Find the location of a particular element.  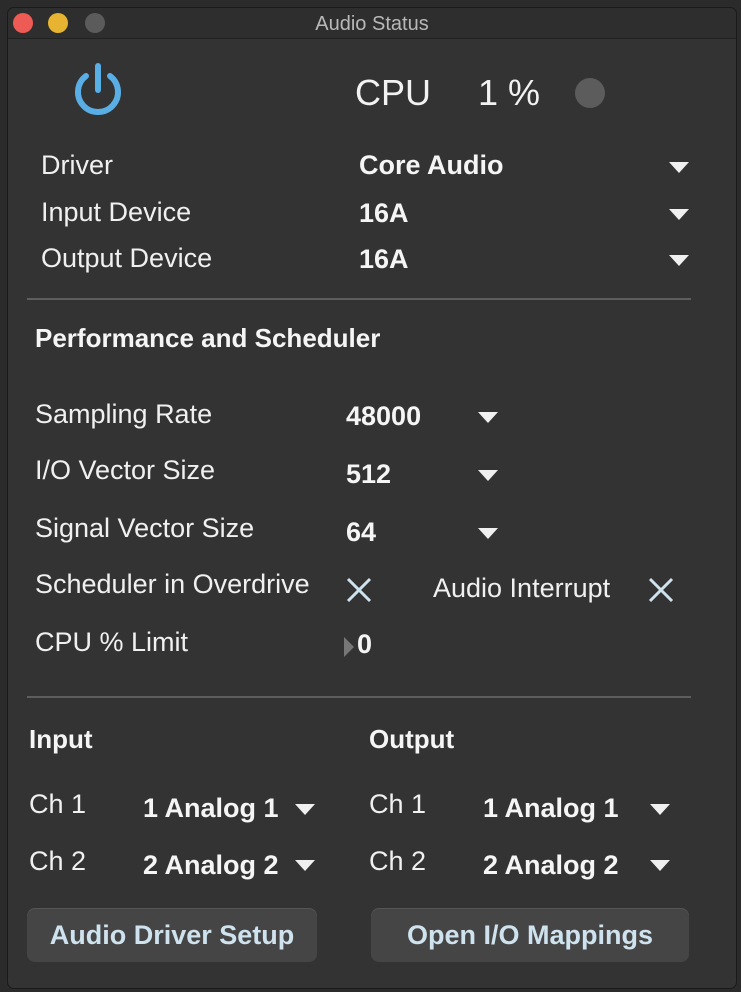

window-title: Audio Status is located at coordinates (372, 24).